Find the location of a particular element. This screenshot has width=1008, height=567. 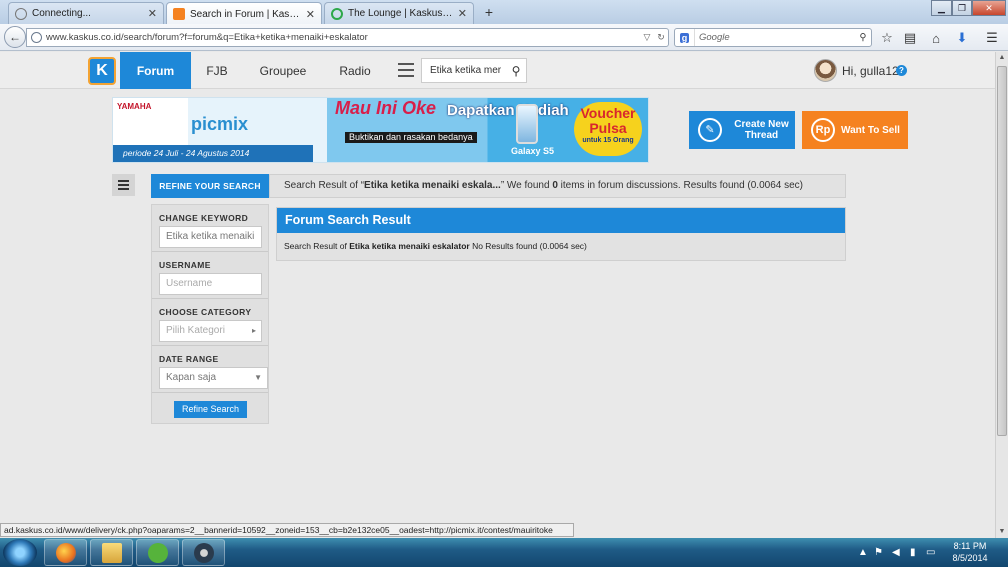

keyword-title: CHANGE KEYWORD is located at coordinates (204, 218).